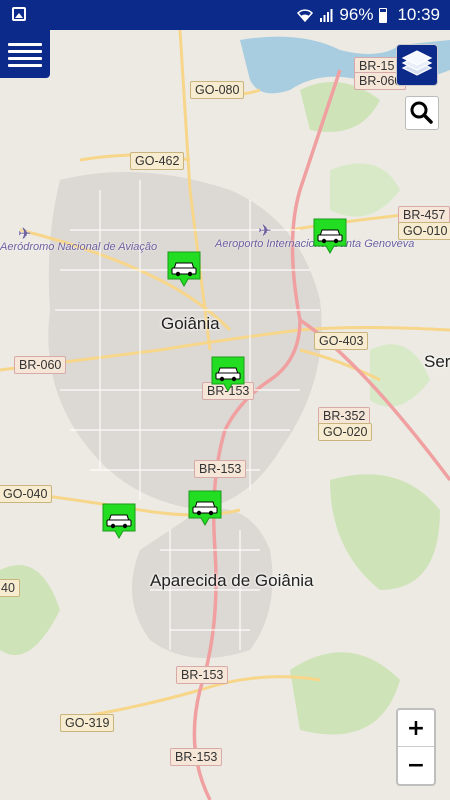 This screenshot has height=800, width=450. I want to click on layers-button, so click(417, 65).